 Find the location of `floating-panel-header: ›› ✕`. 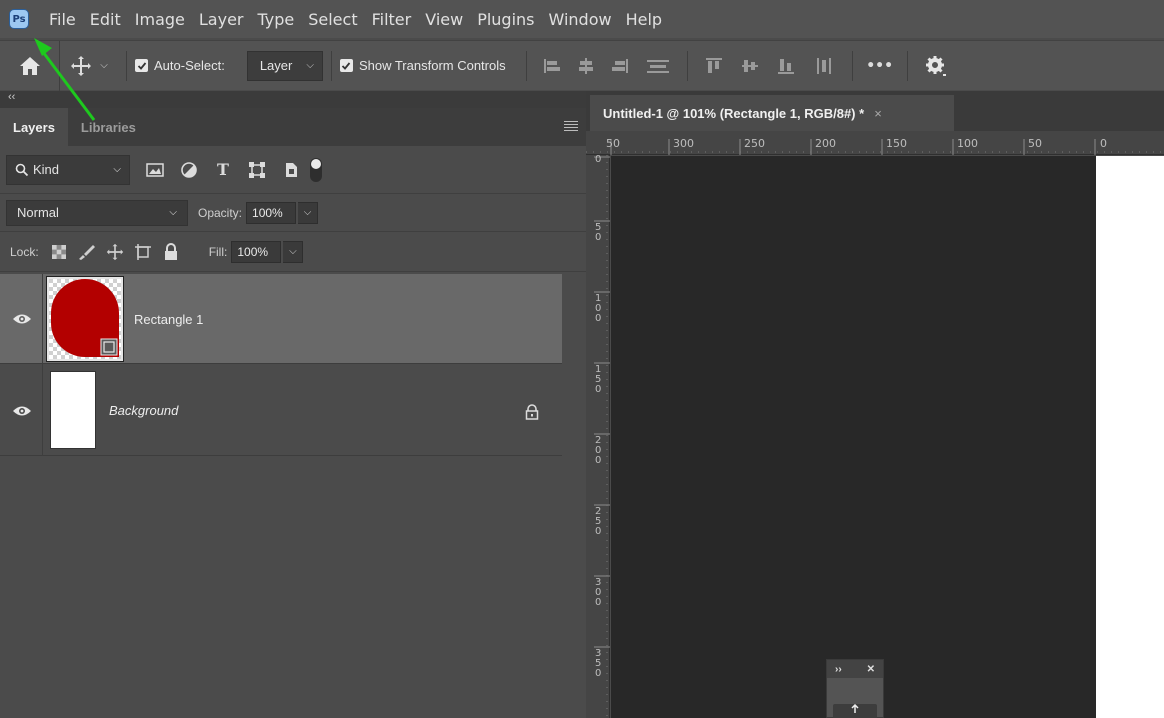

floating-panel-header: ›› ✕ is located at coordinates (855, 669).